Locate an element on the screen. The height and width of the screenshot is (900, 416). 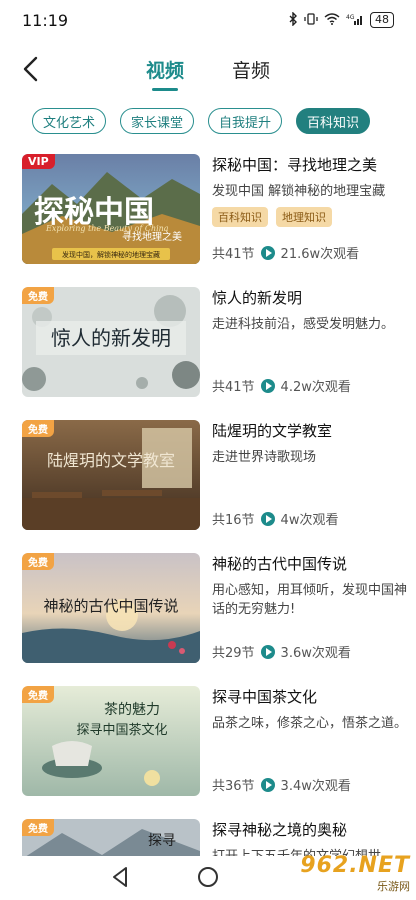
video-title: 惊人的新发明 is located at coordinates (257, 298).